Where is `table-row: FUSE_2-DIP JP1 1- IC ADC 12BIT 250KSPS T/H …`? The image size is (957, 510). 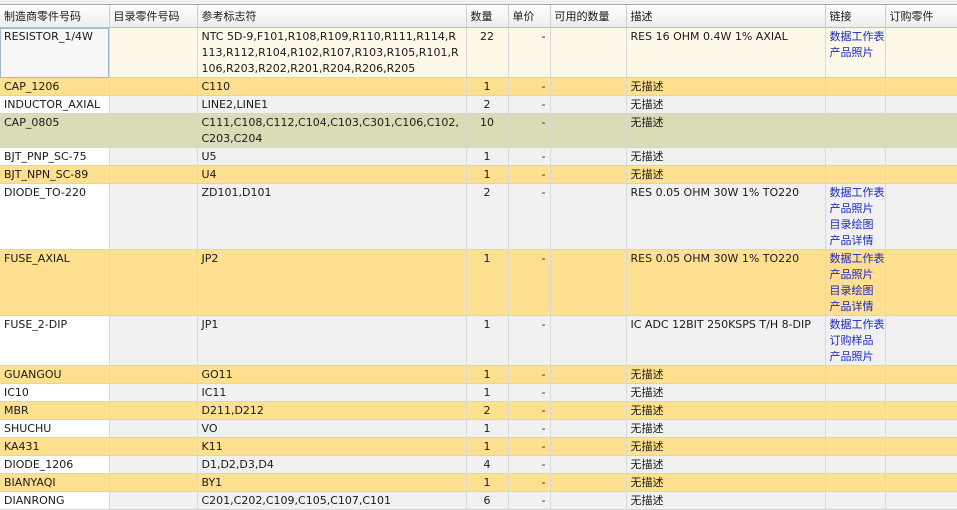
table-row: FUSE_2-DIP JP1 1- IC ADC 12BIT 250KSPS T/H … is located at coordinates (478, 340).